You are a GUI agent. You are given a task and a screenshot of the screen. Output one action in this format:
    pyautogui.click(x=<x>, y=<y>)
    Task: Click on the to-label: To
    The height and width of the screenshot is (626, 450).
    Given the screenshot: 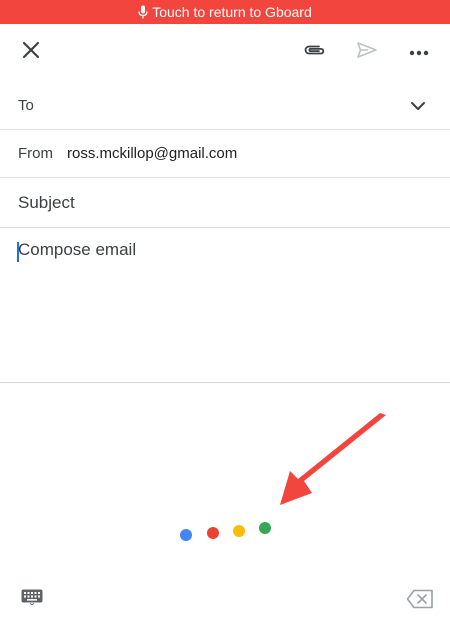 What is the action you would take?
    pyautogui.click(x=26, y=105)
    